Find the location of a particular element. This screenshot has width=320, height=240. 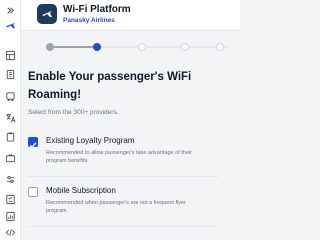

page-subtitle: Select from the 300+ providers. is located at coordinates (73, 112).